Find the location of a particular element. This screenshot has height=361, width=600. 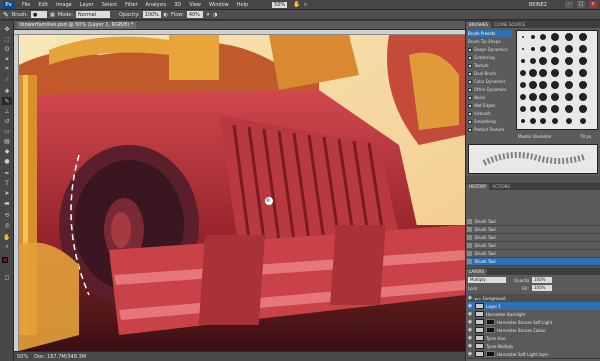

brush-option-scattering: Scattering is located at coordinates (490, 57).